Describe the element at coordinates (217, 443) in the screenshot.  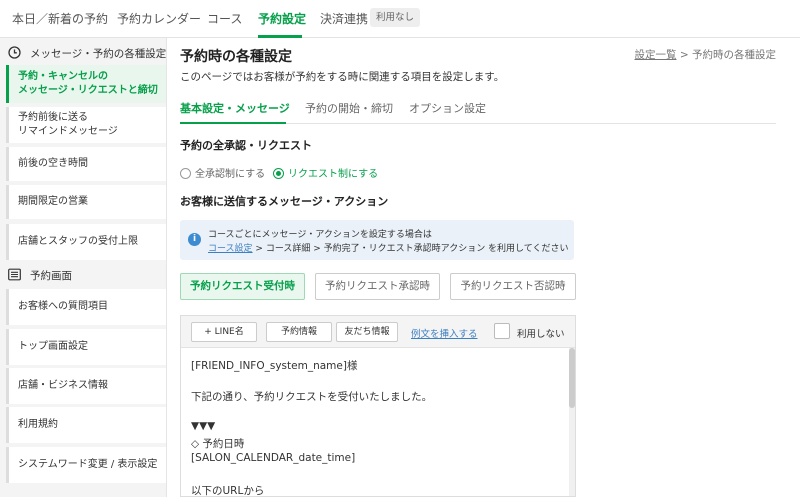
I see `message-body-line: ◇ 予約日時` at that location.